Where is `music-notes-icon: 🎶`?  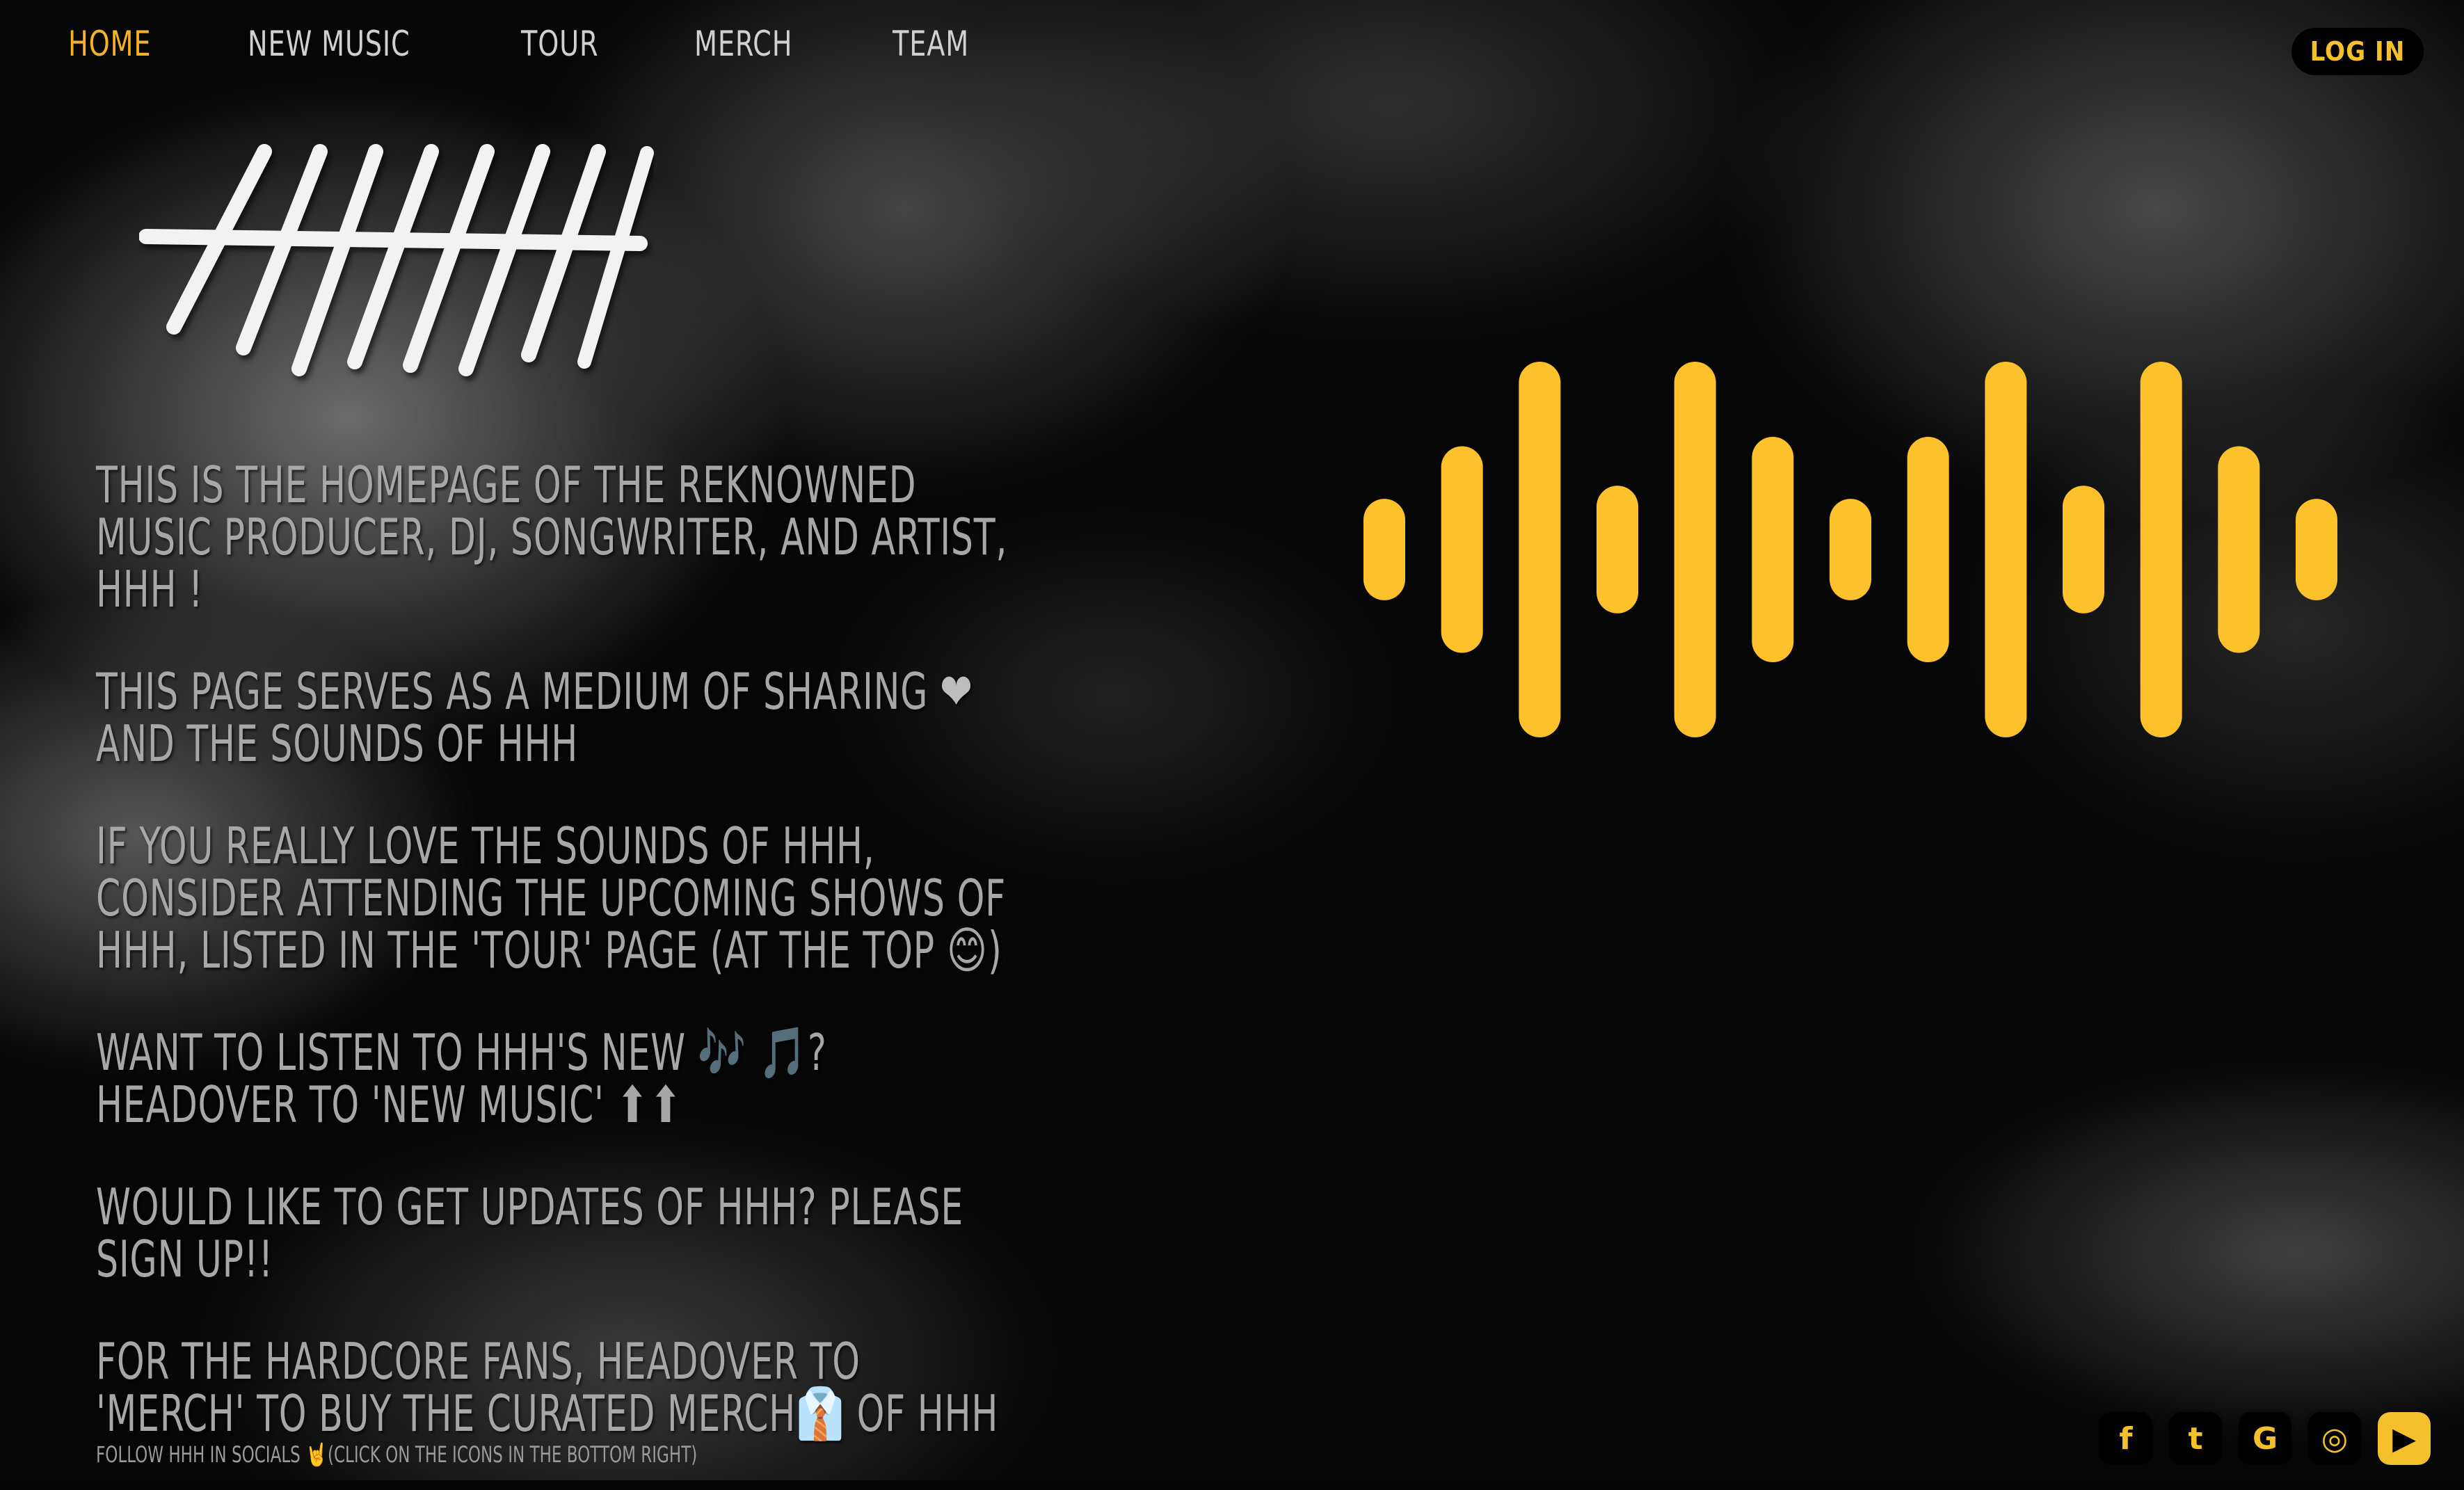
music-notes-icon: 🎶 is located at coordinates (722, 1052).